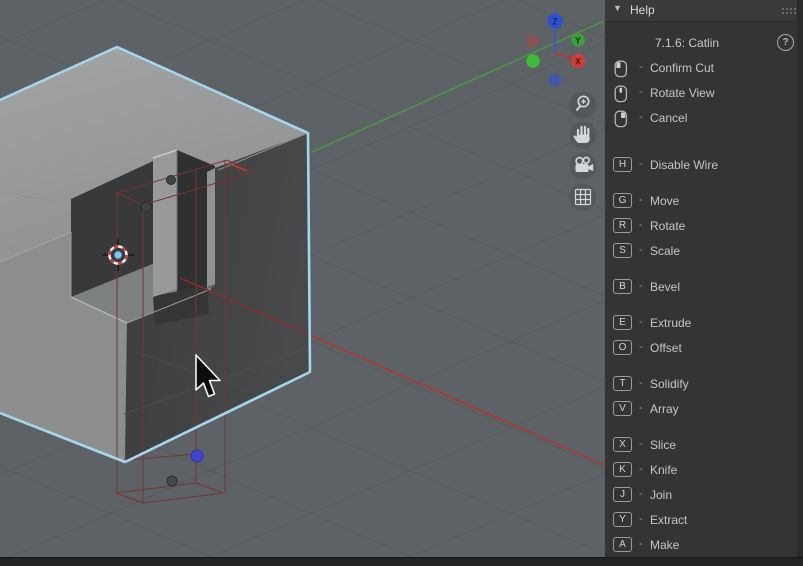 This screenshot has height=566, width=803. What do you see at coordinates (622, 383) in the screenshot?
I see `key-t: T` at bounding box center [622, 383].